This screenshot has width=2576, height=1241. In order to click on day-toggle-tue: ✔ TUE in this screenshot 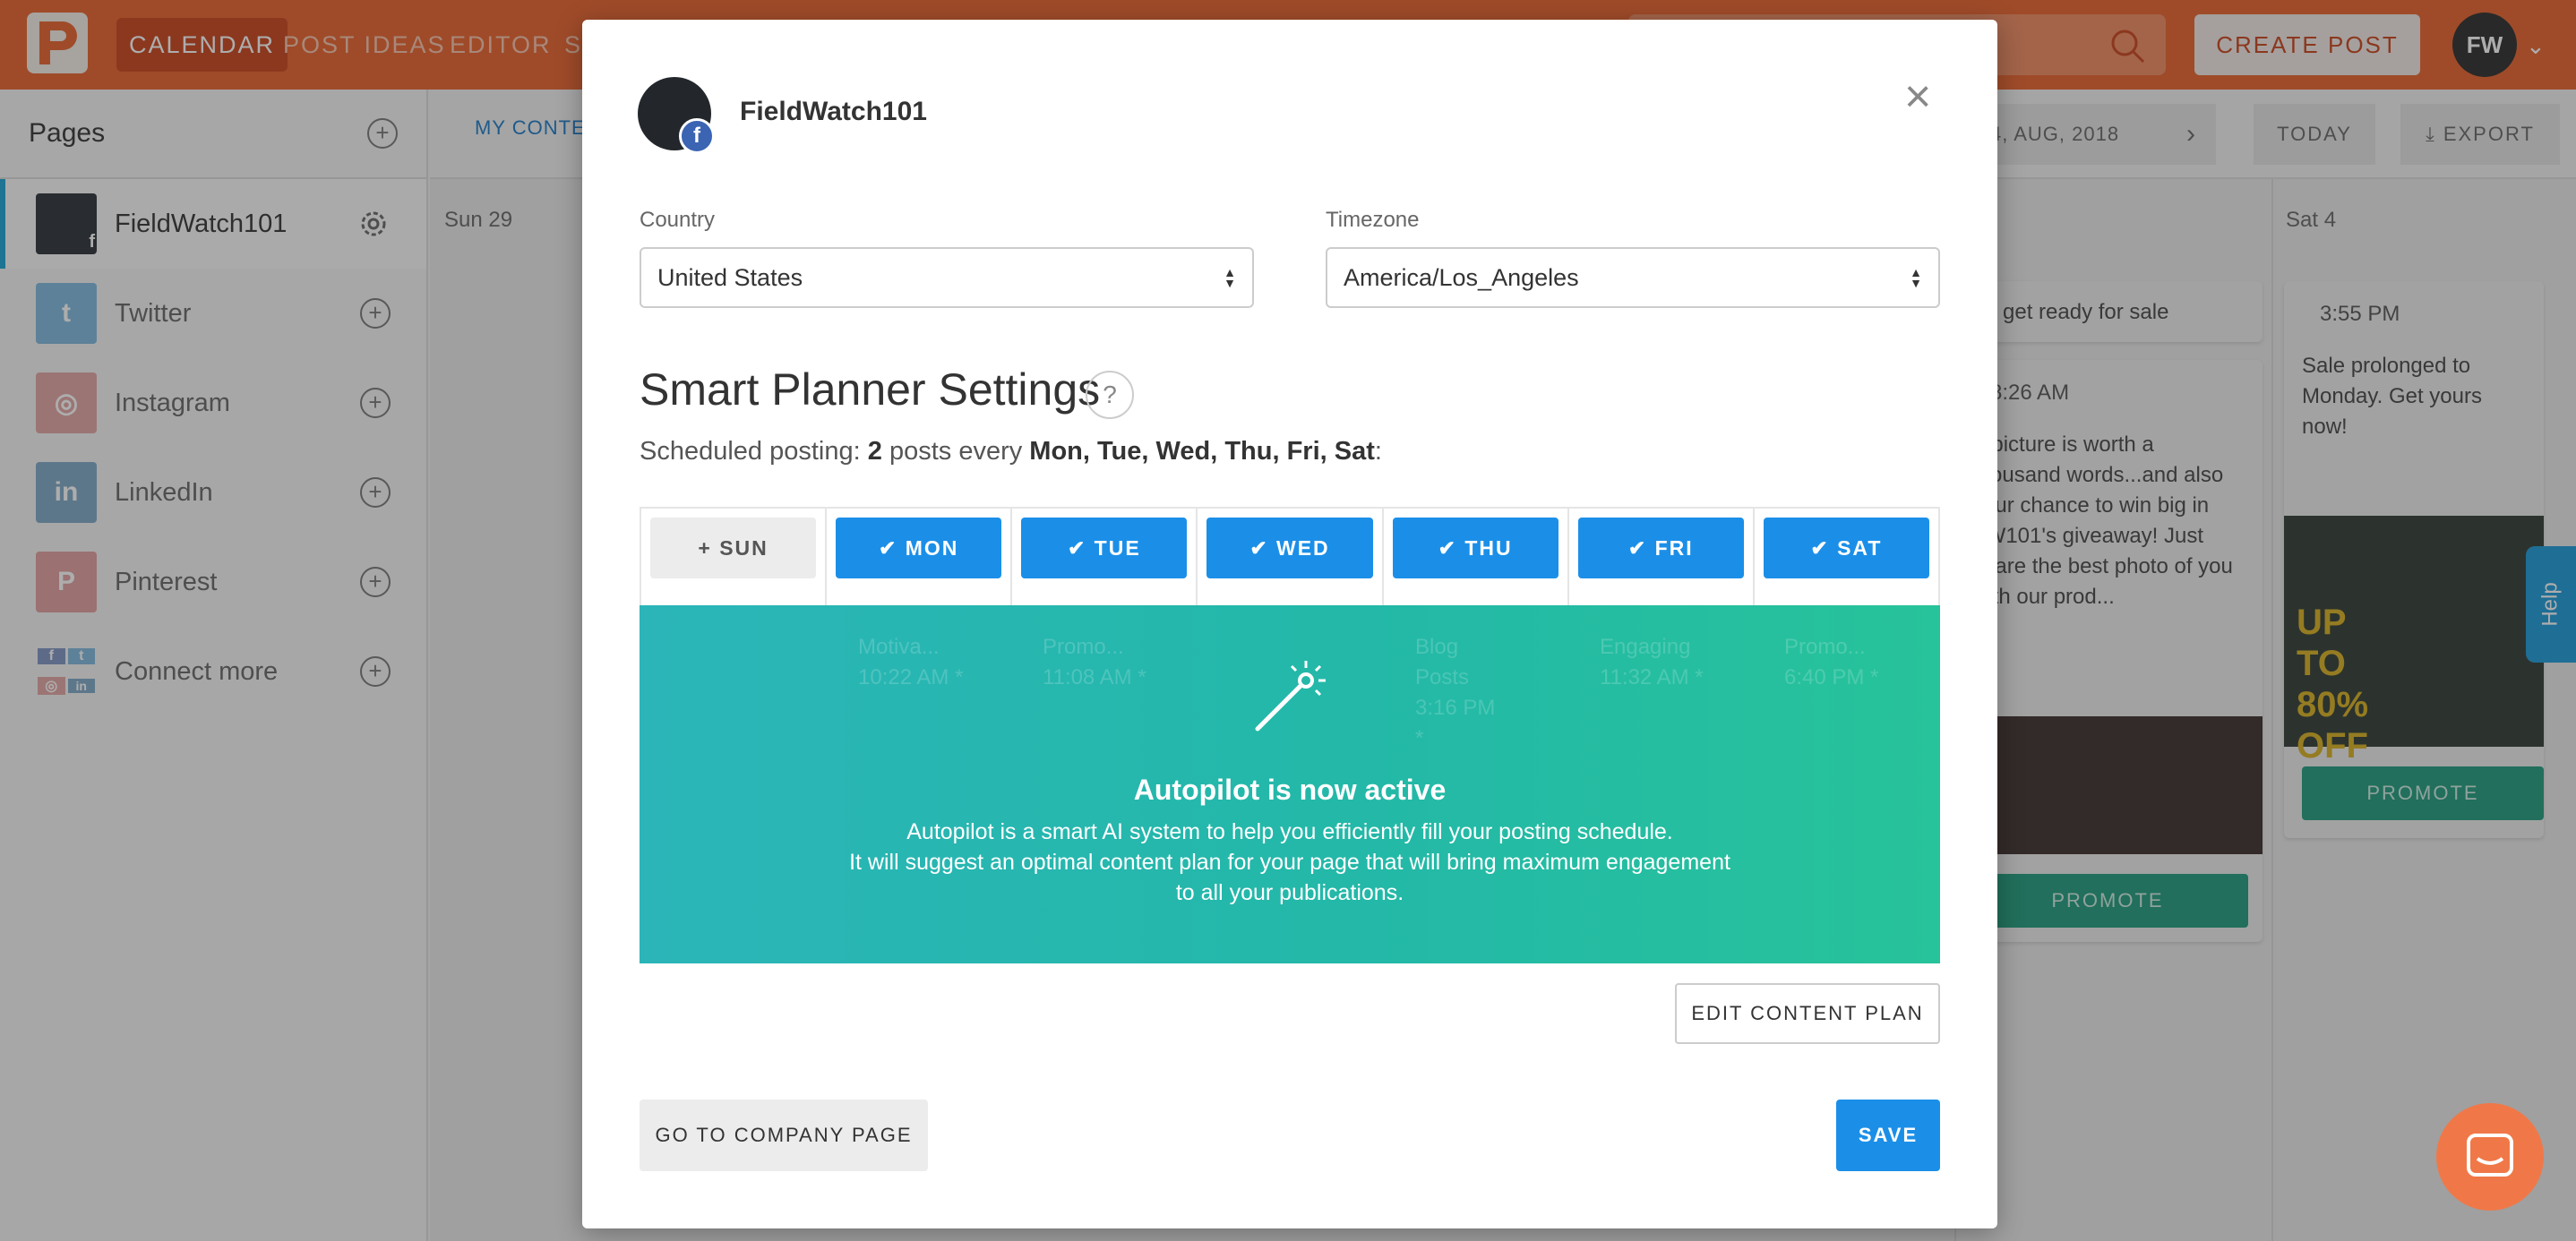, I will do `click(1104, 548)`.